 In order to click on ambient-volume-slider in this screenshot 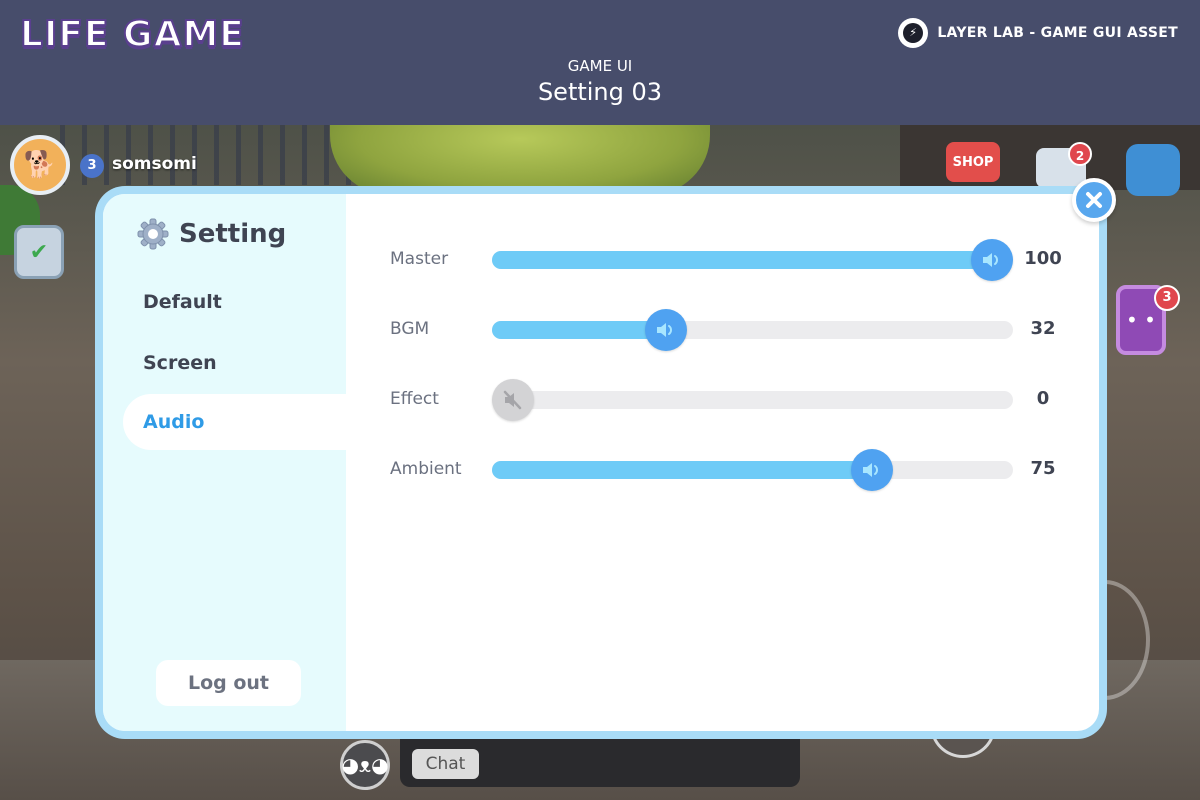, I will do `click(752, 470)`.